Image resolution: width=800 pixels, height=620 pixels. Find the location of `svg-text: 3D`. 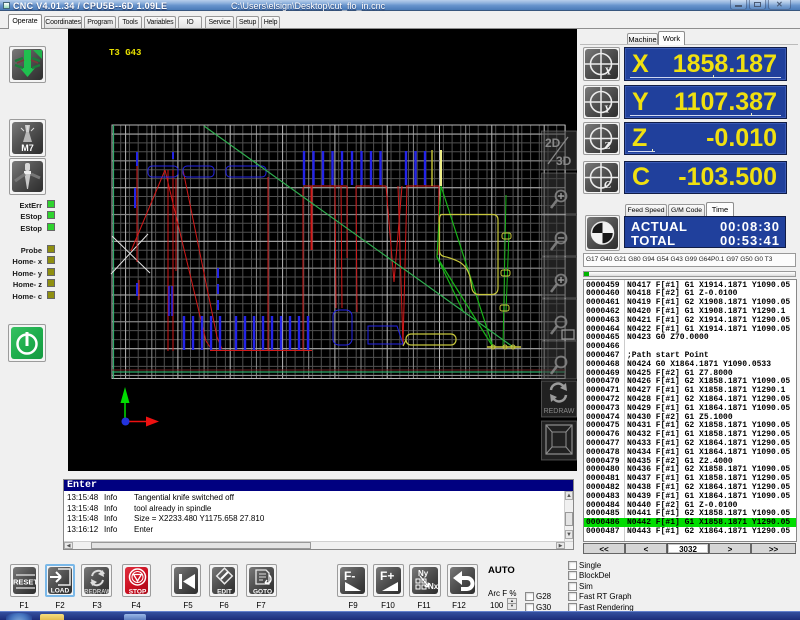

svg-text: 3D is located at coordinates (564, 161).